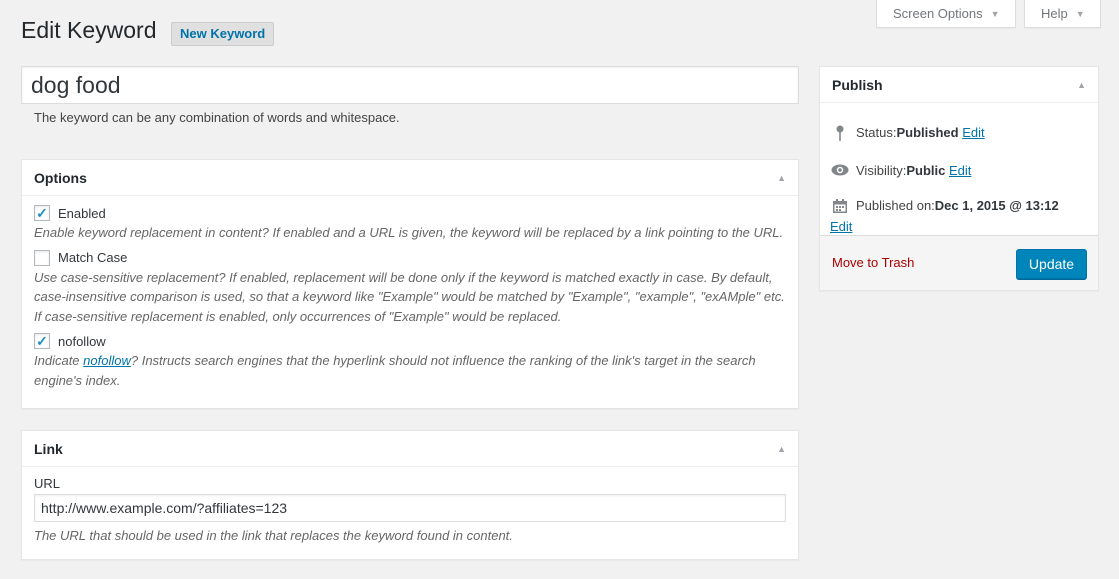 Image resolution: width=1119 pixels, height=579 pixels. Describe the element at coordinates (973, 132) in the screenshot. I see `edit-status-link: Edit` at that location.